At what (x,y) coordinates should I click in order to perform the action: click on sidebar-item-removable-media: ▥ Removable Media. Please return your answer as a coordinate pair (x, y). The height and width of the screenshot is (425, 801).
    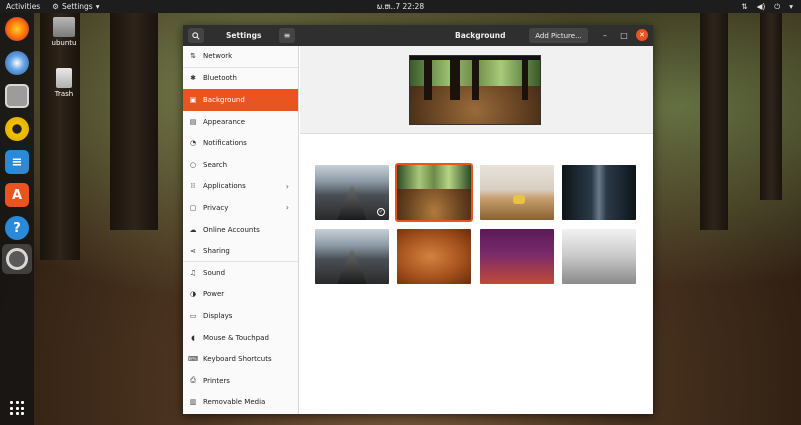
    Looking at the image, I should click on (240, 403).